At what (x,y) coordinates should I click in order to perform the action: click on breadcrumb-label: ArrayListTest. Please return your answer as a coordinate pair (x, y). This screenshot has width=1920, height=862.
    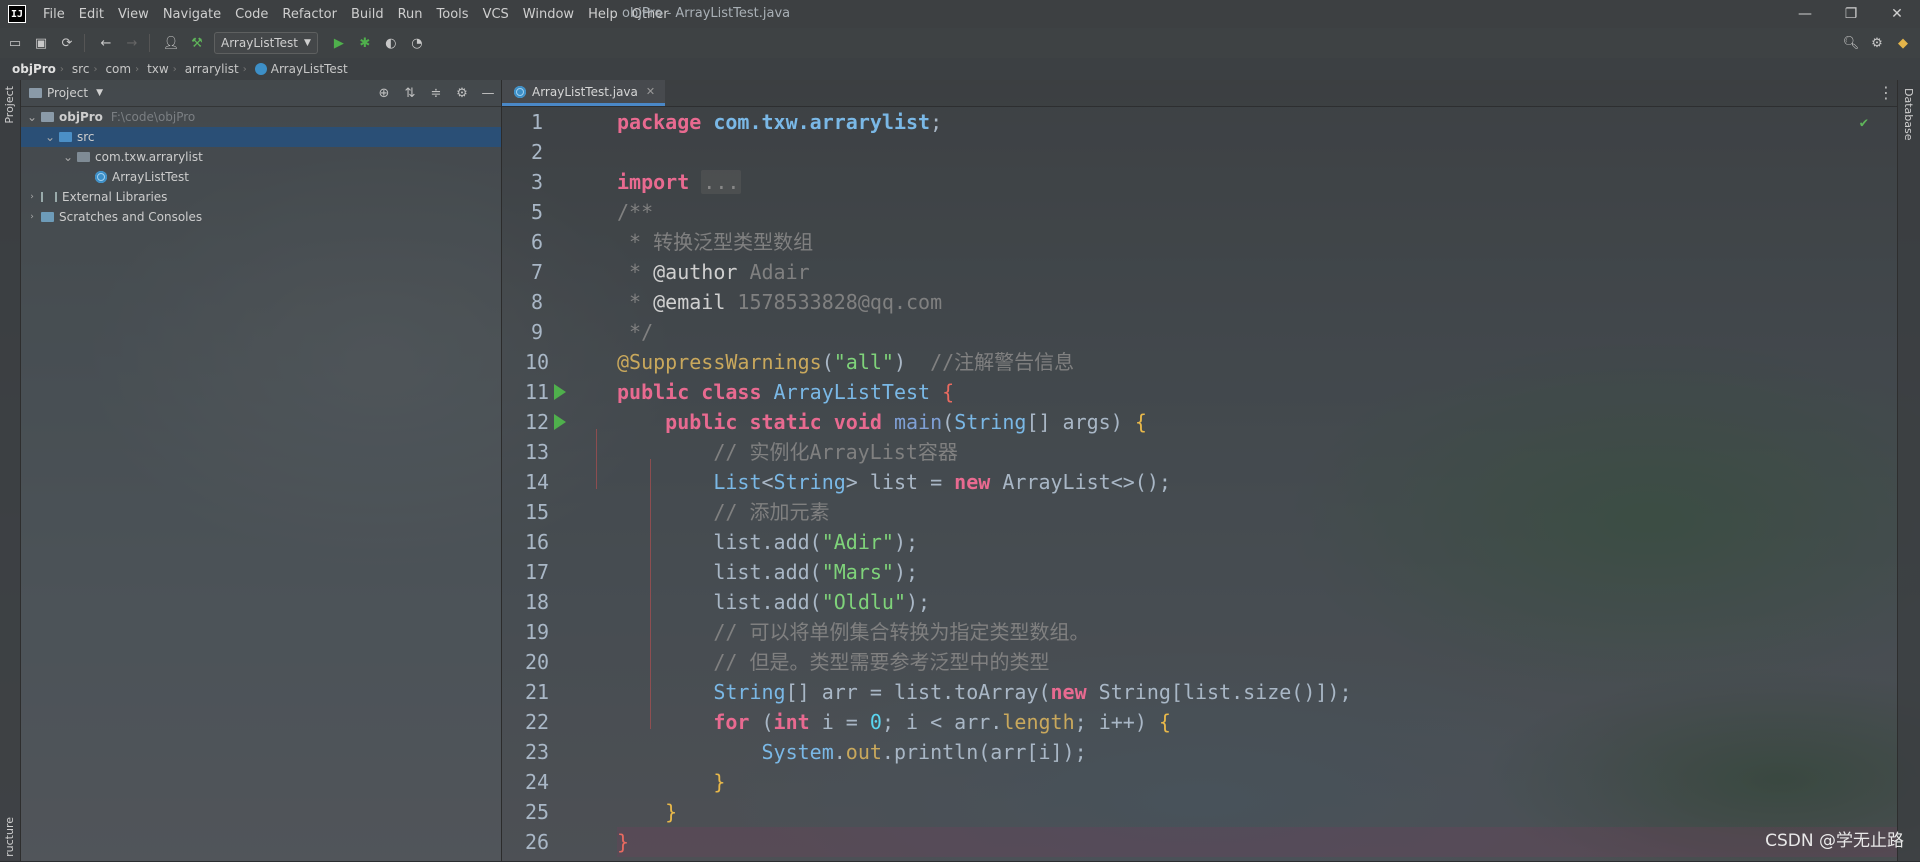
    Looking at the image, I should click on (309, 69).